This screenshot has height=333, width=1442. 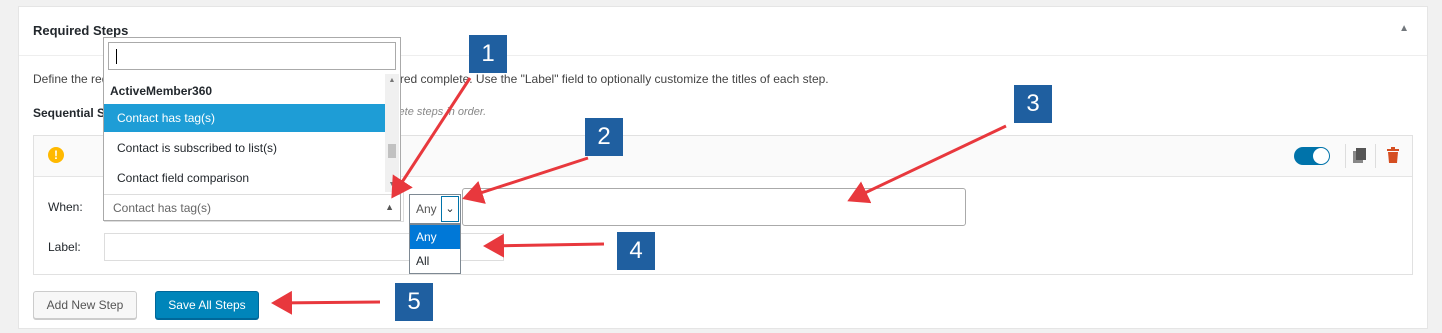 I want to click on callout-badge-4: 4, so click(x=636, y=251).